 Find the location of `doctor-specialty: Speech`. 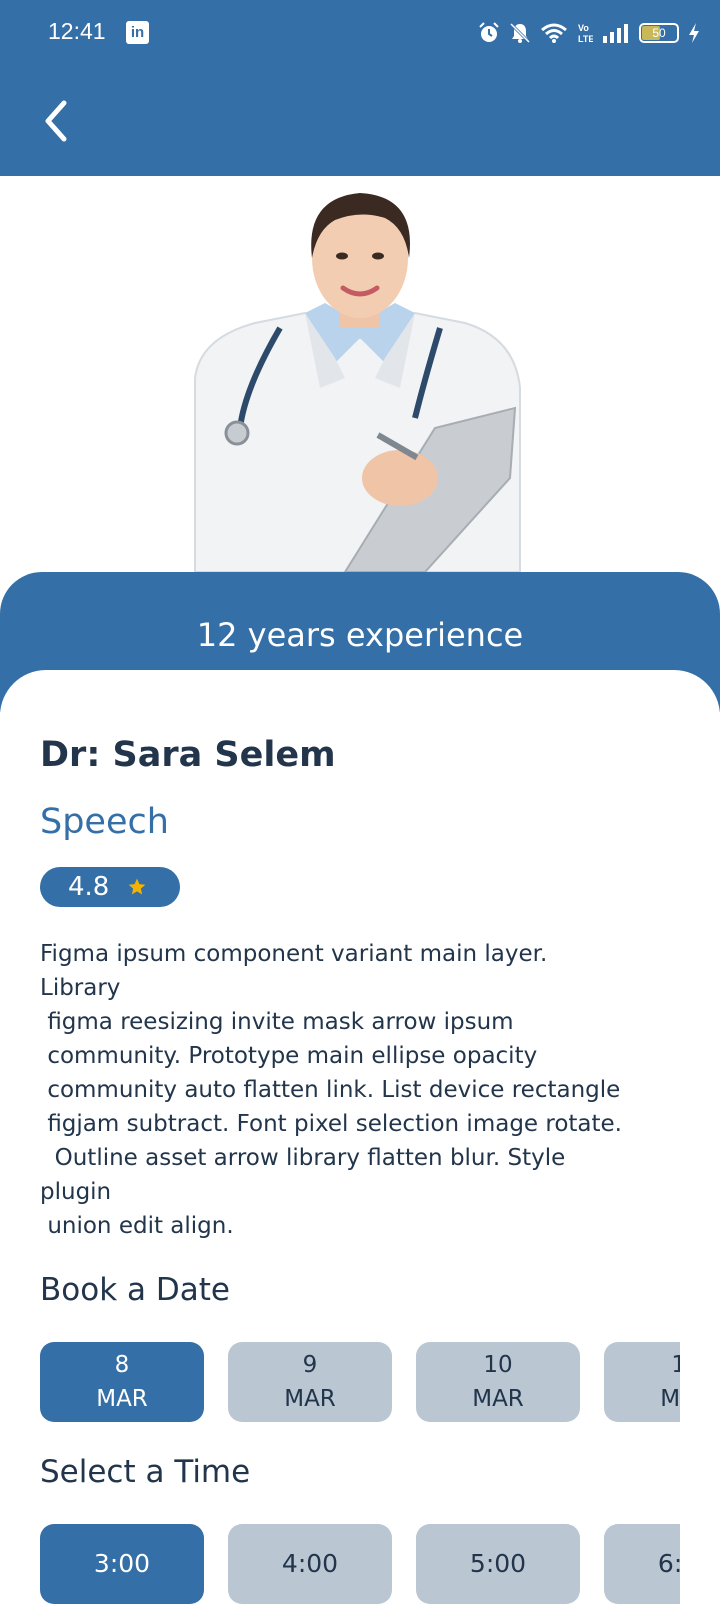

doctor-specialty: Speech is located at coordinates (104, 822).